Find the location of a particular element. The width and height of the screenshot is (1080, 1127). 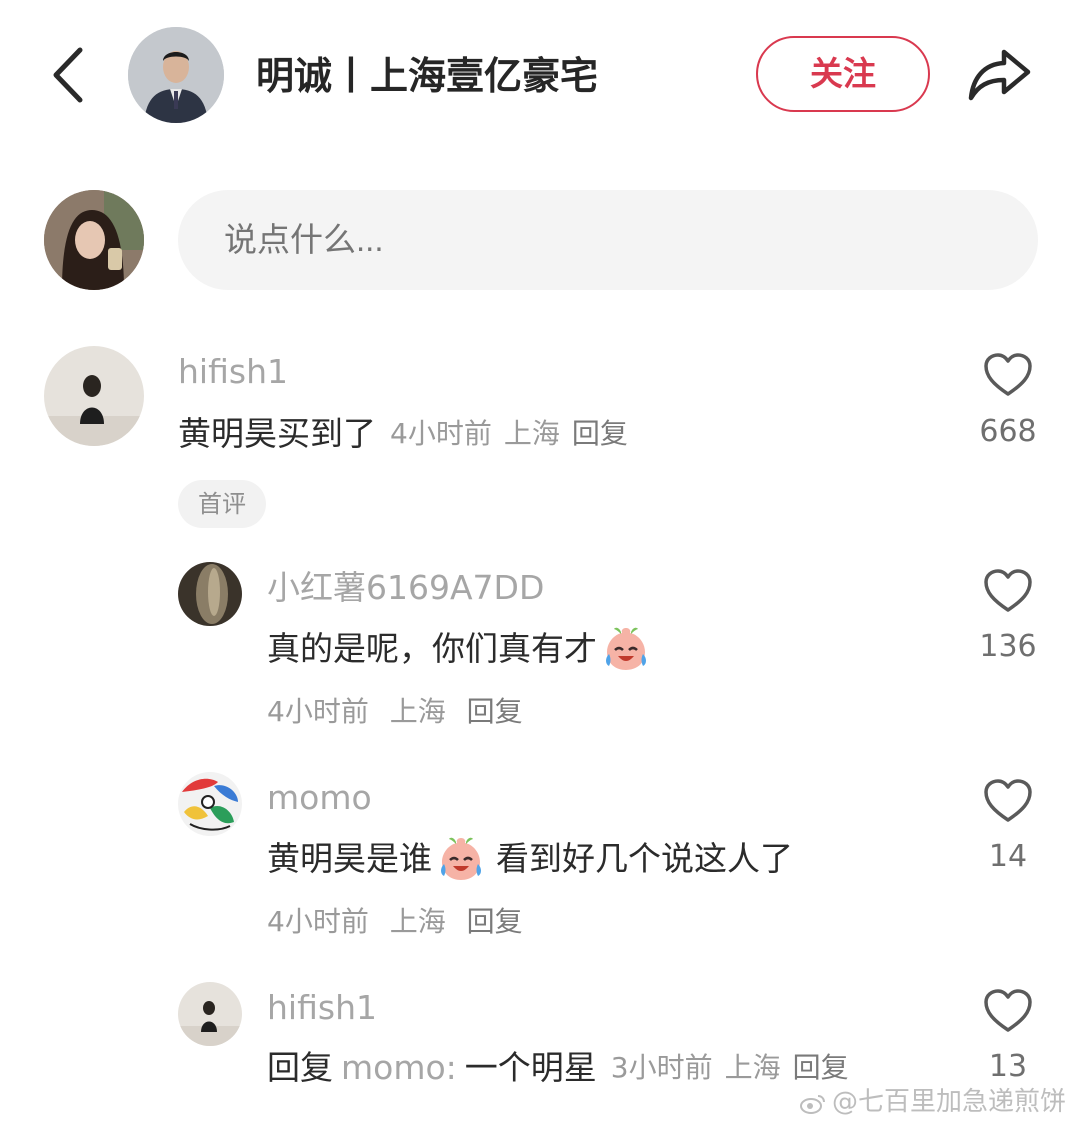

chevron-left-icon is located at coordinates (68, 75).